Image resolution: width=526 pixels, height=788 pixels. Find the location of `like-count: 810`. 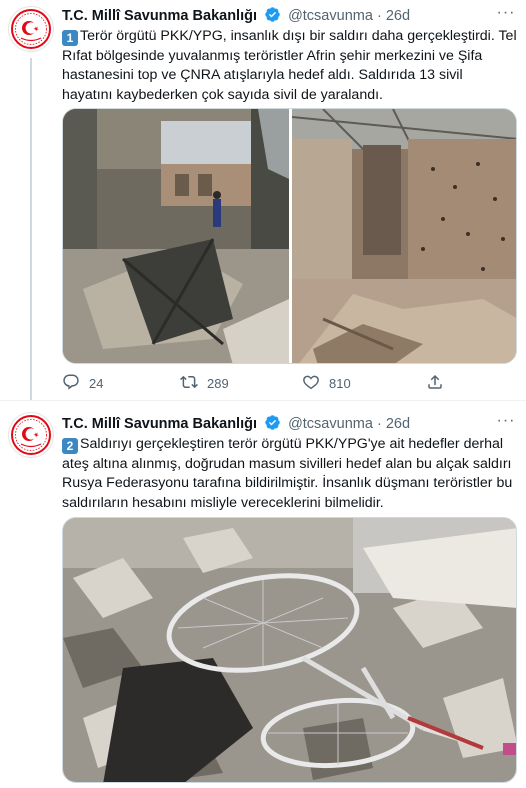

like-count: 810 is located at coordinates (340, 383).